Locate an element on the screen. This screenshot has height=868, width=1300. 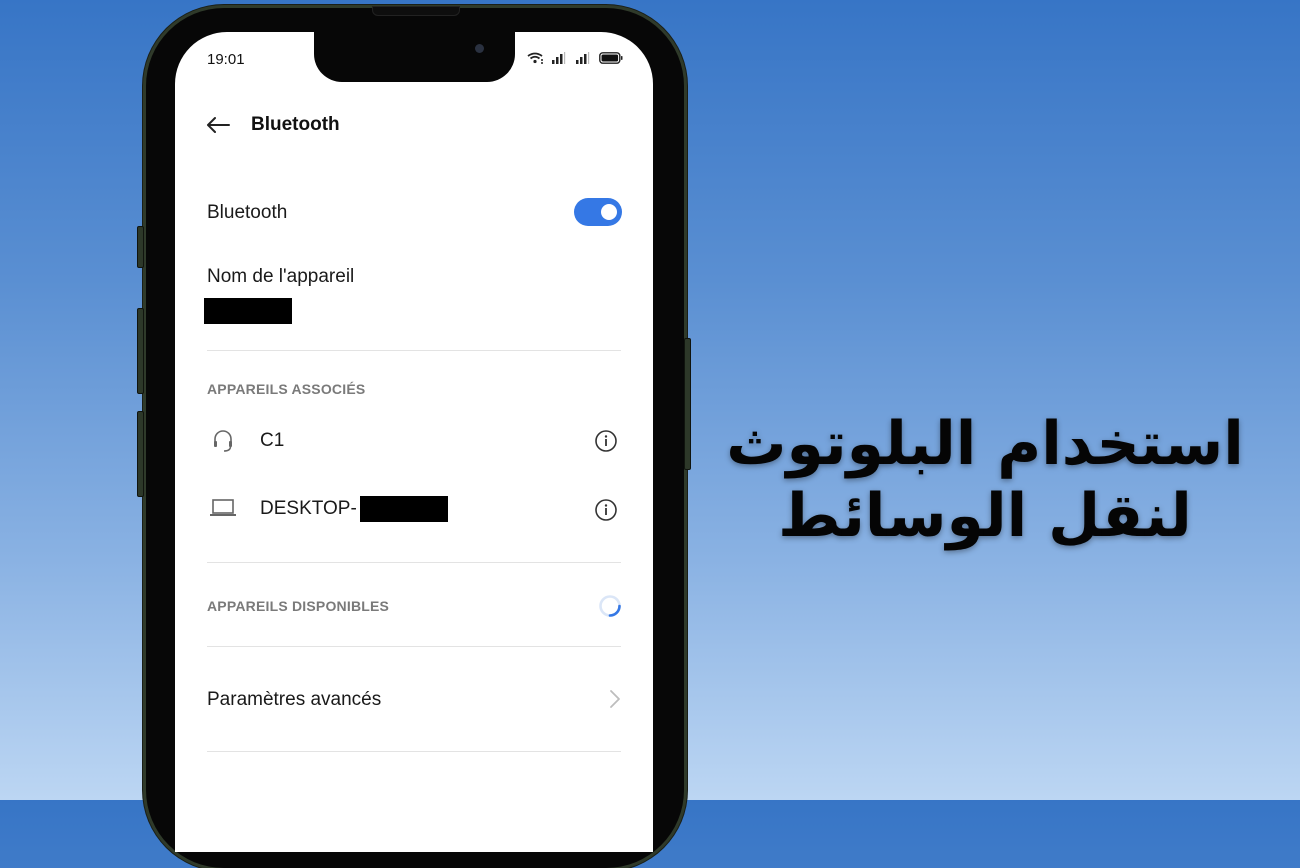
overlay-title: استخدام البلوتوث لنقل الوسائط is located at coordinates (985, 480).